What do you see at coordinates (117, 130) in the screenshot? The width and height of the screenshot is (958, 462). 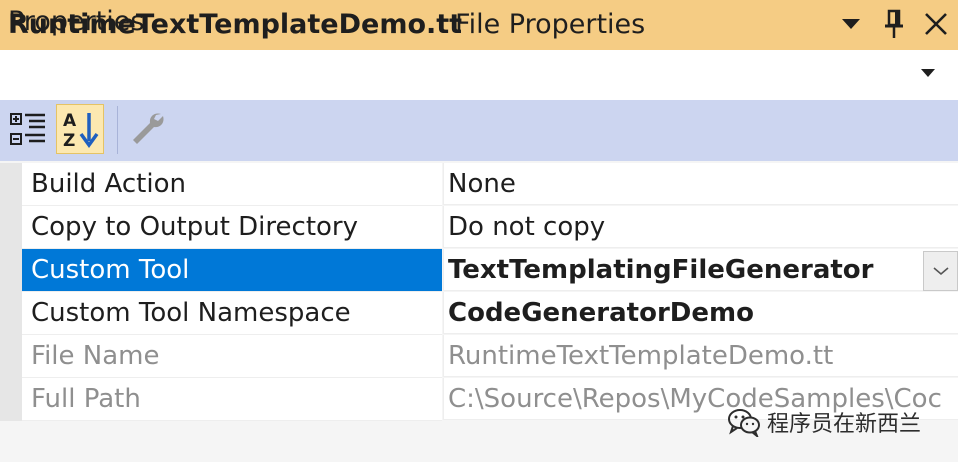 I see `toolbar-separator` at bounding box center [117, 130].